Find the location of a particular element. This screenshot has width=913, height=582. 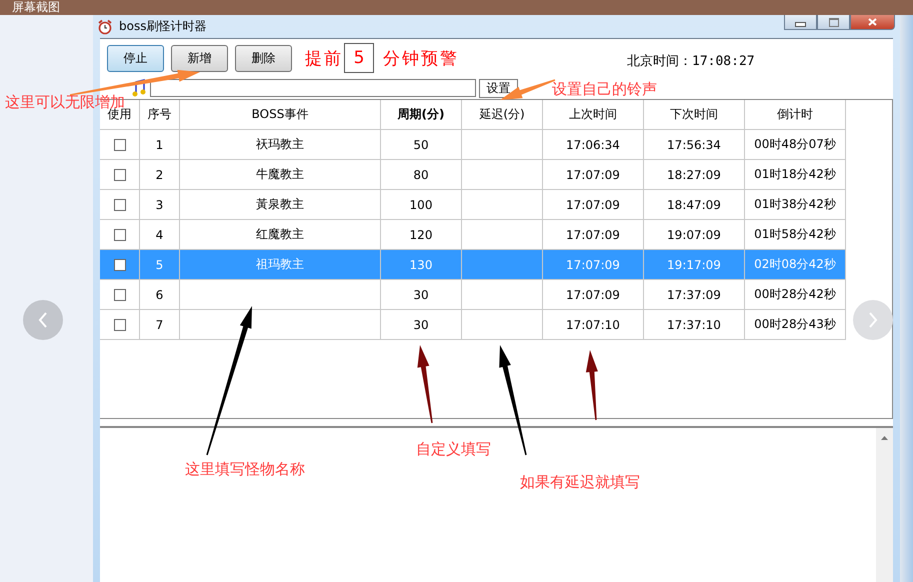

toolbar-button: 新增 is located at coordinates (199, 58).